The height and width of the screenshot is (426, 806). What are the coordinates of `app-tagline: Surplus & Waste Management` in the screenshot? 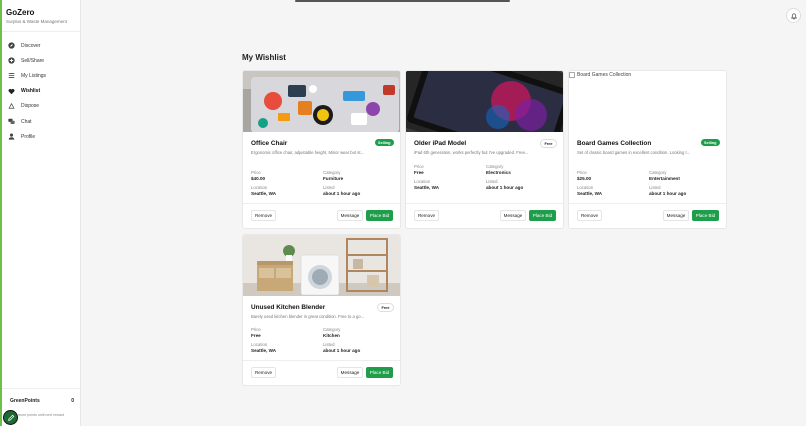 It's located at (36, 21).